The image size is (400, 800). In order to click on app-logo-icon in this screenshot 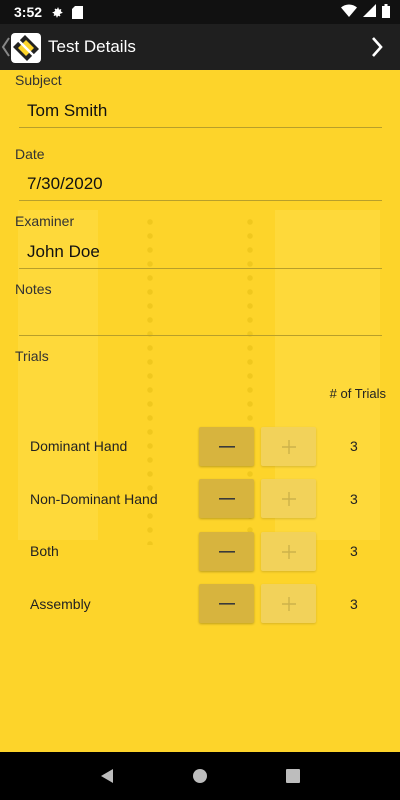, I will do `click(26, 48)`.